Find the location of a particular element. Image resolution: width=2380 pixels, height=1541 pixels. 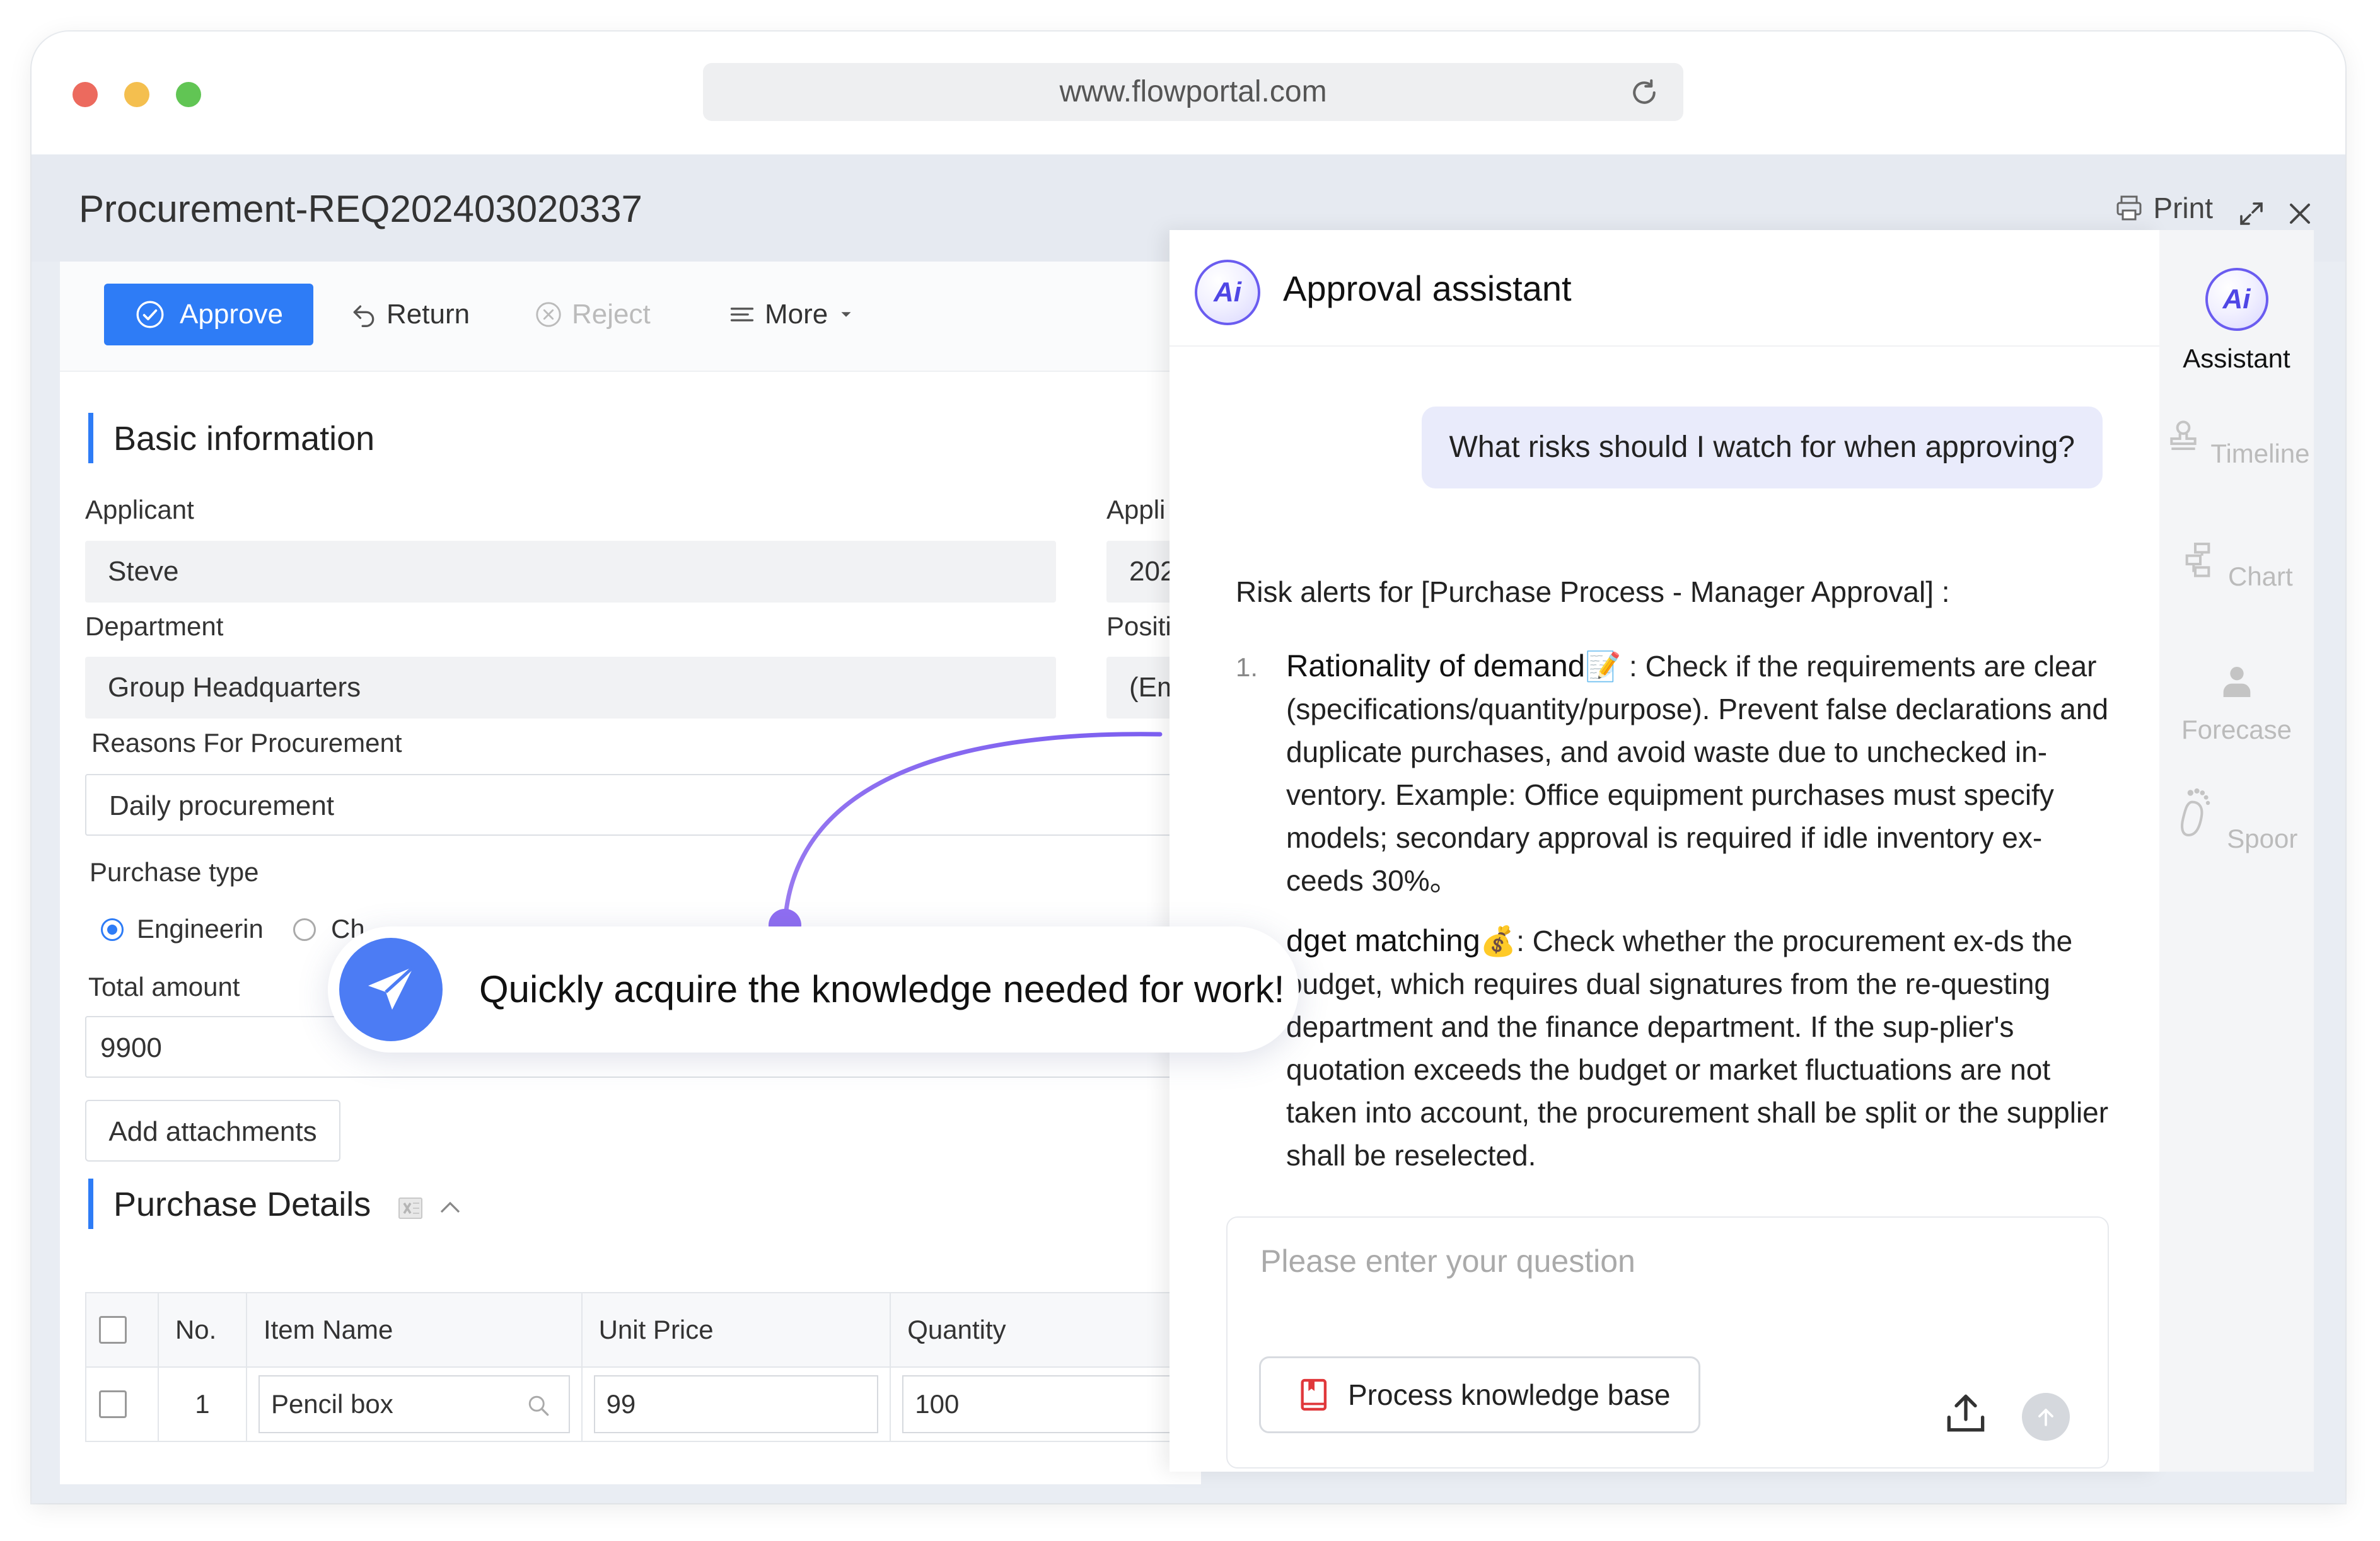

search-icon is located at coordinates (538, 1405).